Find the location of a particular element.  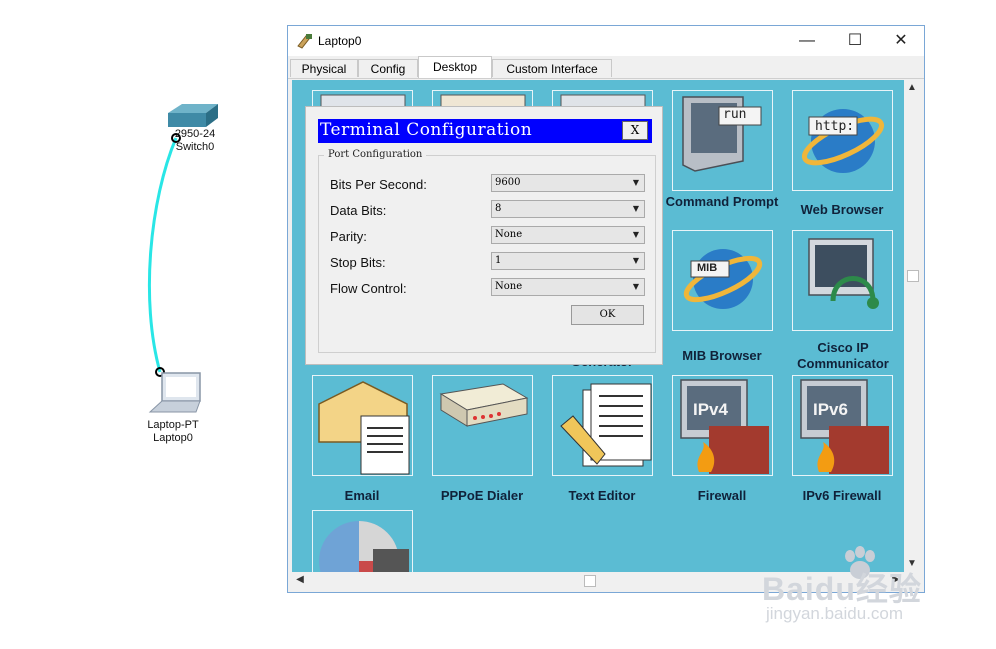

label-parity: Parity: is located at coordinates (348, 236).